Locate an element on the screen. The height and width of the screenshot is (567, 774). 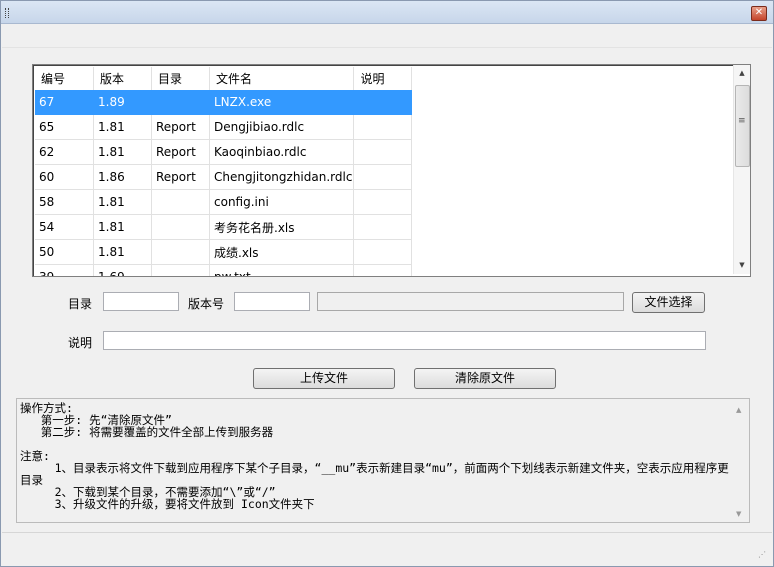
cell-id: 65 is located at coordinates (64, 127).